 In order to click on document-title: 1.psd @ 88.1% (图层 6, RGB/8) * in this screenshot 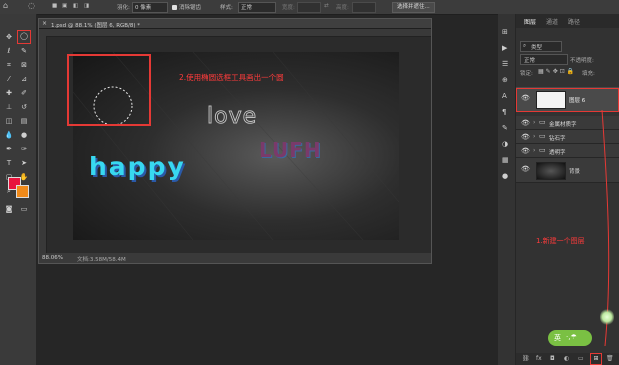, I will do `click(96, 25)`.